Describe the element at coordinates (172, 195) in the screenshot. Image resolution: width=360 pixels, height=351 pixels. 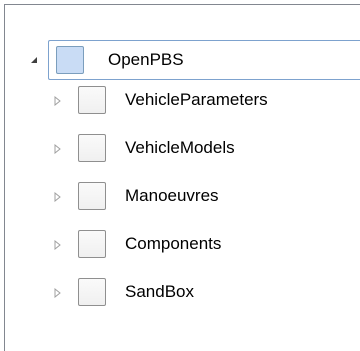
I see `tree-node-label: Manoeuvres` at that location.